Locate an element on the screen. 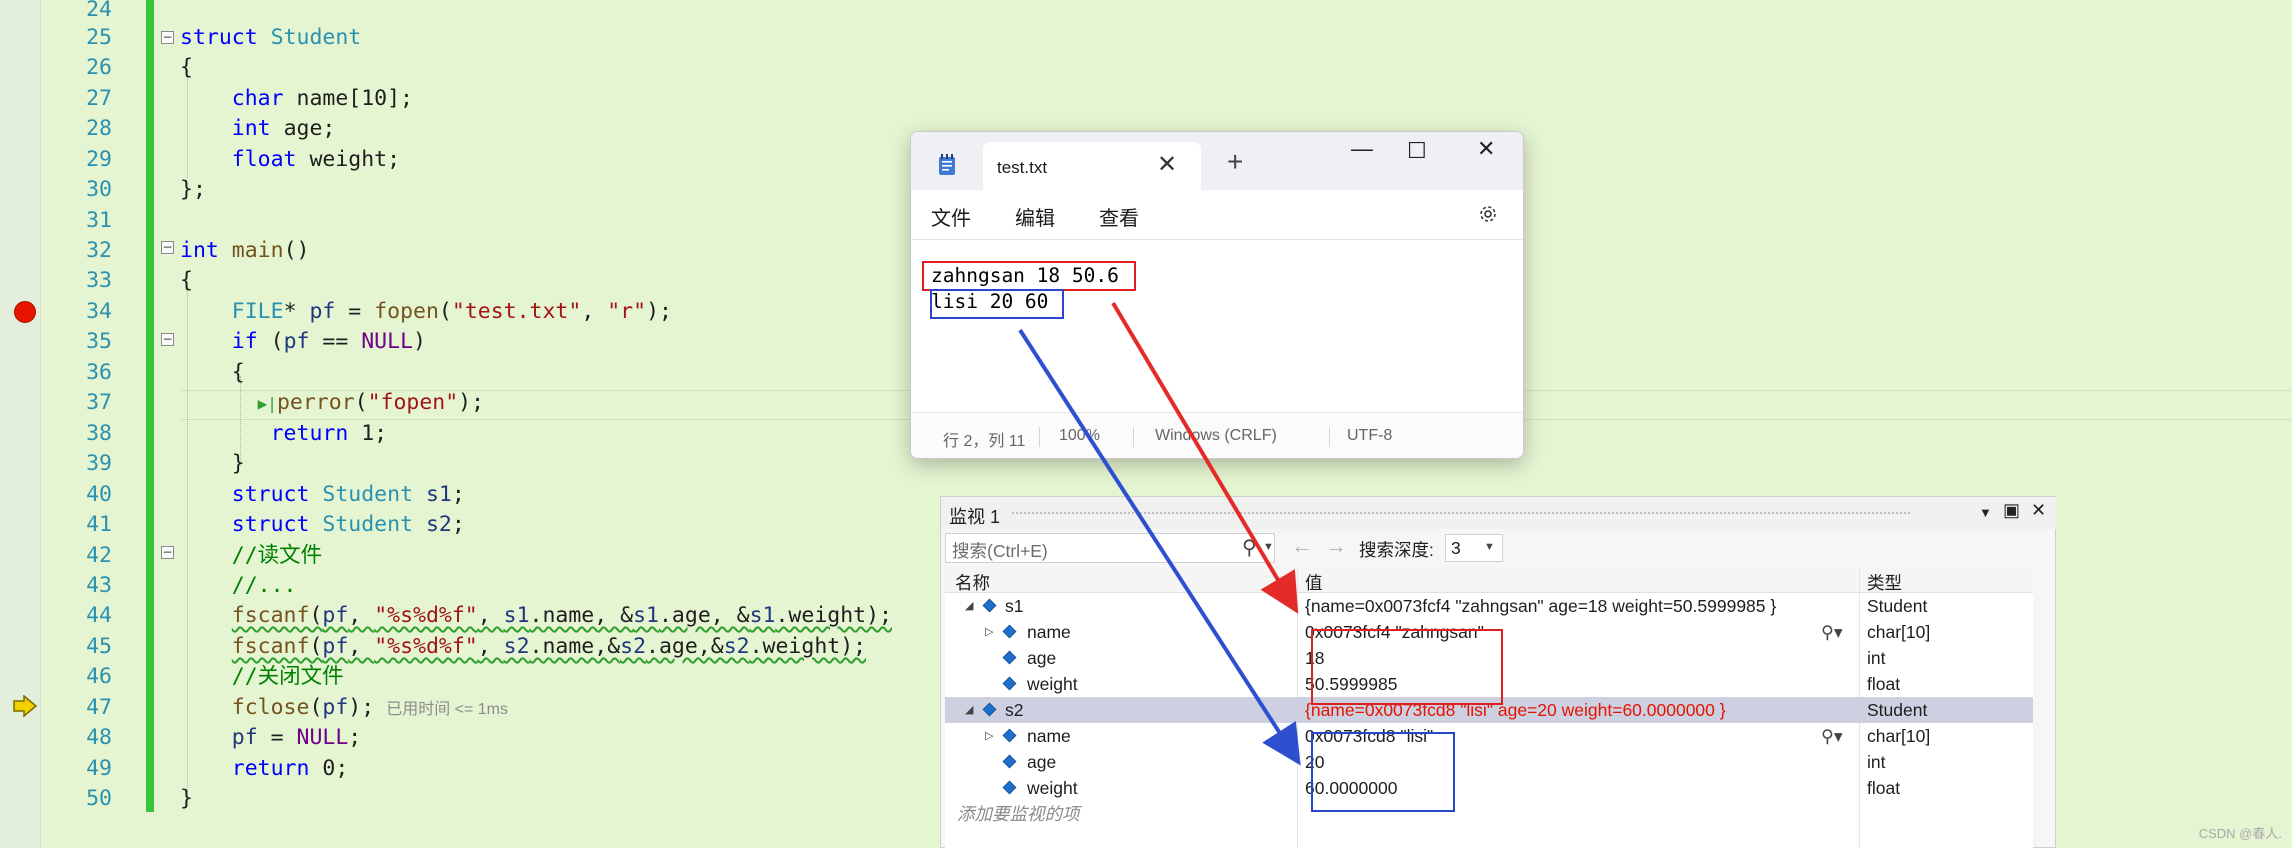 This screenshot has width=2292, height=848. watermark: CSDN @春人. is located at coordinates (2240, 833).